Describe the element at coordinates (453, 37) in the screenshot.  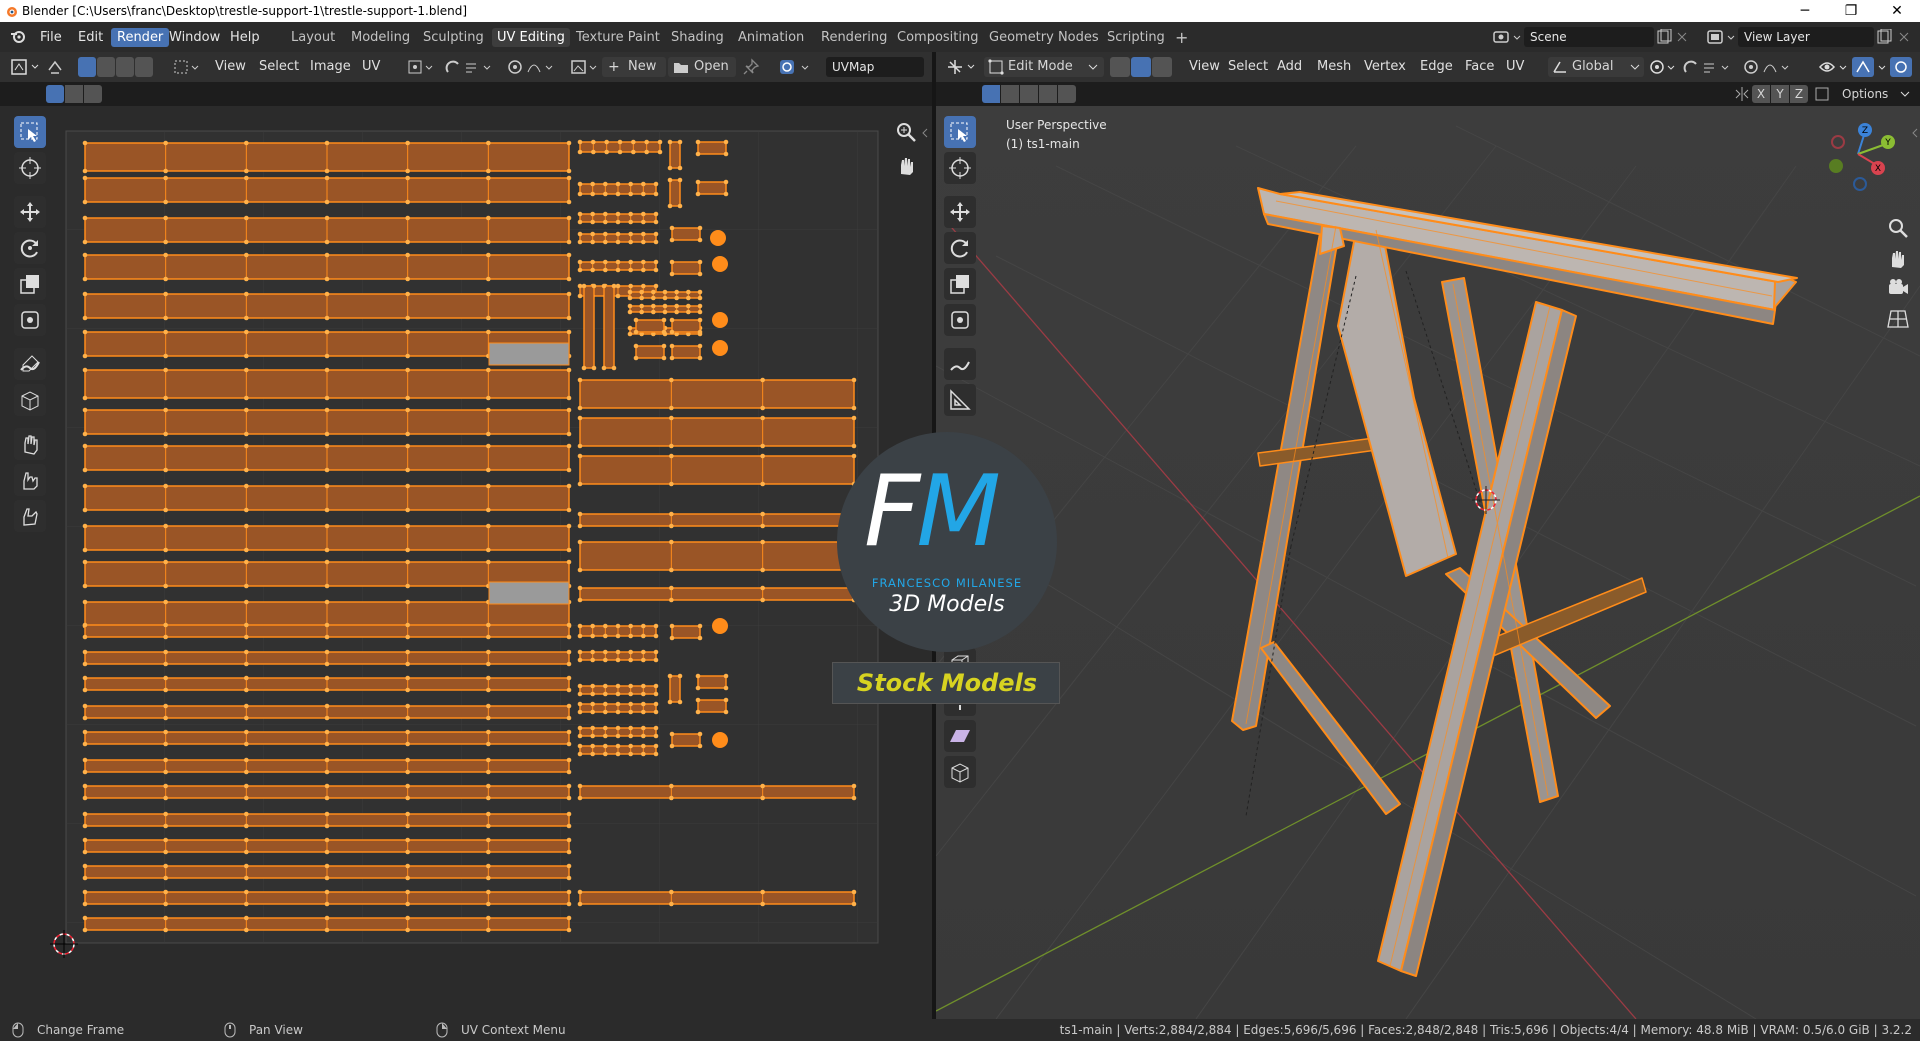
I see `tab-sculpting: Sculpting` at that location.